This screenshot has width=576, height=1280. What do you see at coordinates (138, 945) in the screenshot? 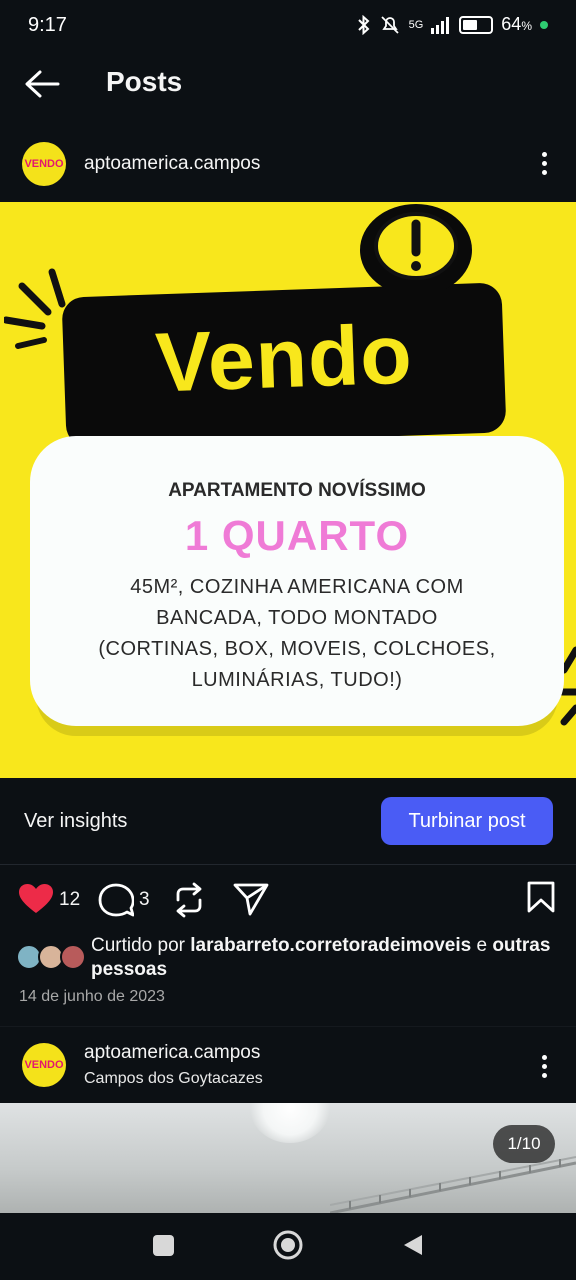
I see `liked-by-prefix: Curtido por` at bounding box center [138, 945].